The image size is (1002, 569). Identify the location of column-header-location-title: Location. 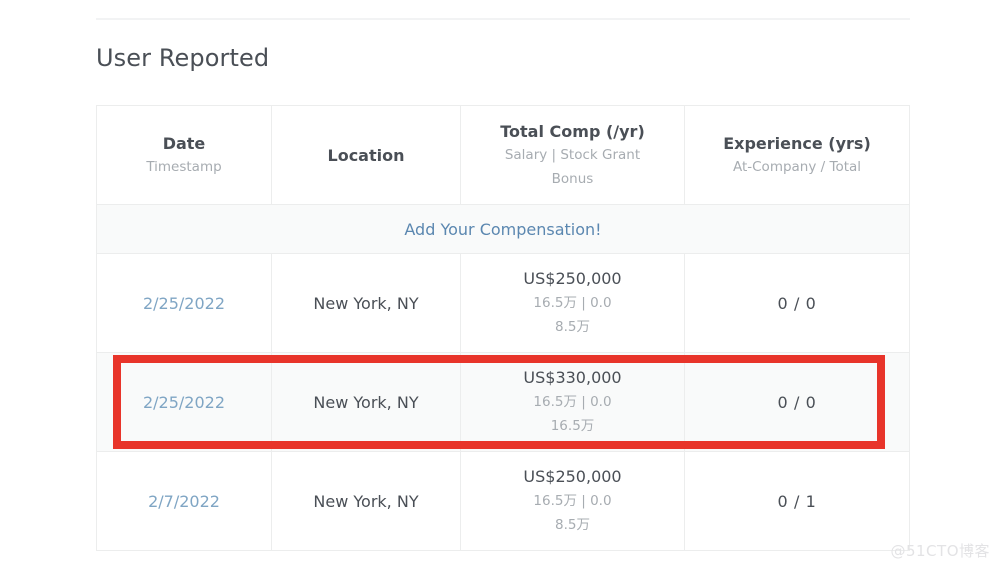
(366, 155).